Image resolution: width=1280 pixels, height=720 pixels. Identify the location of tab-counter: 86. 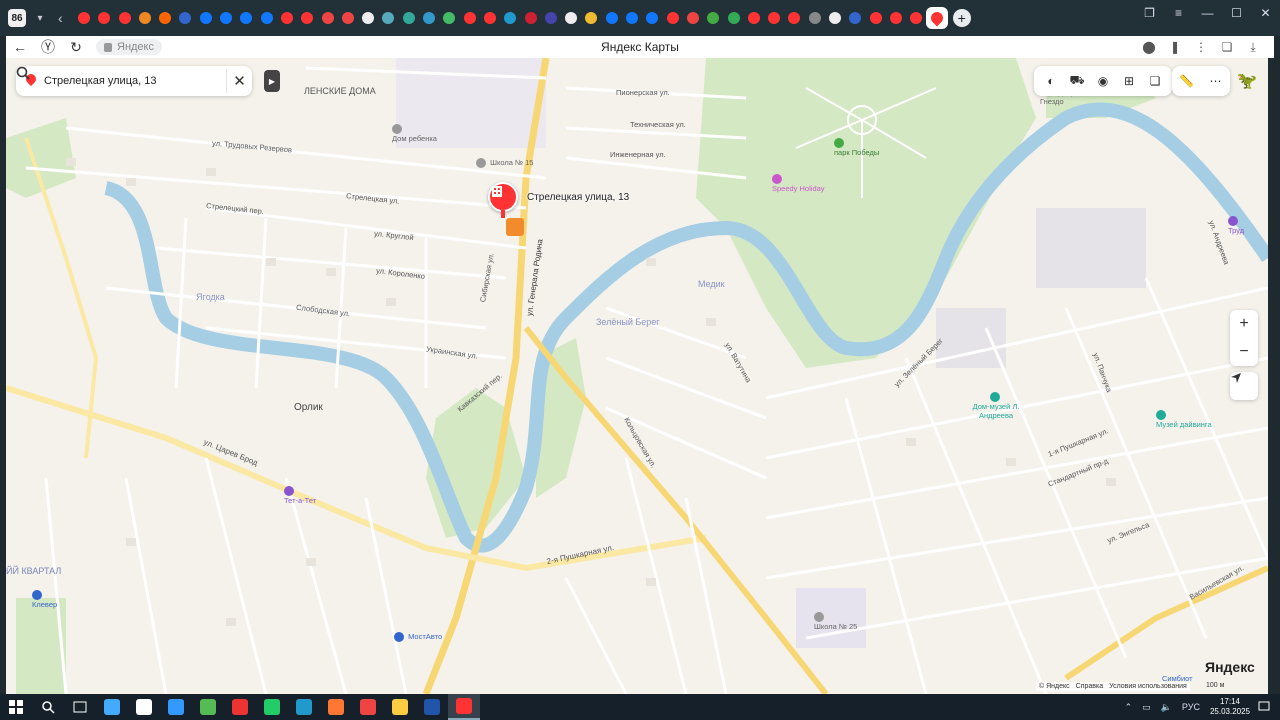
(17, 18).